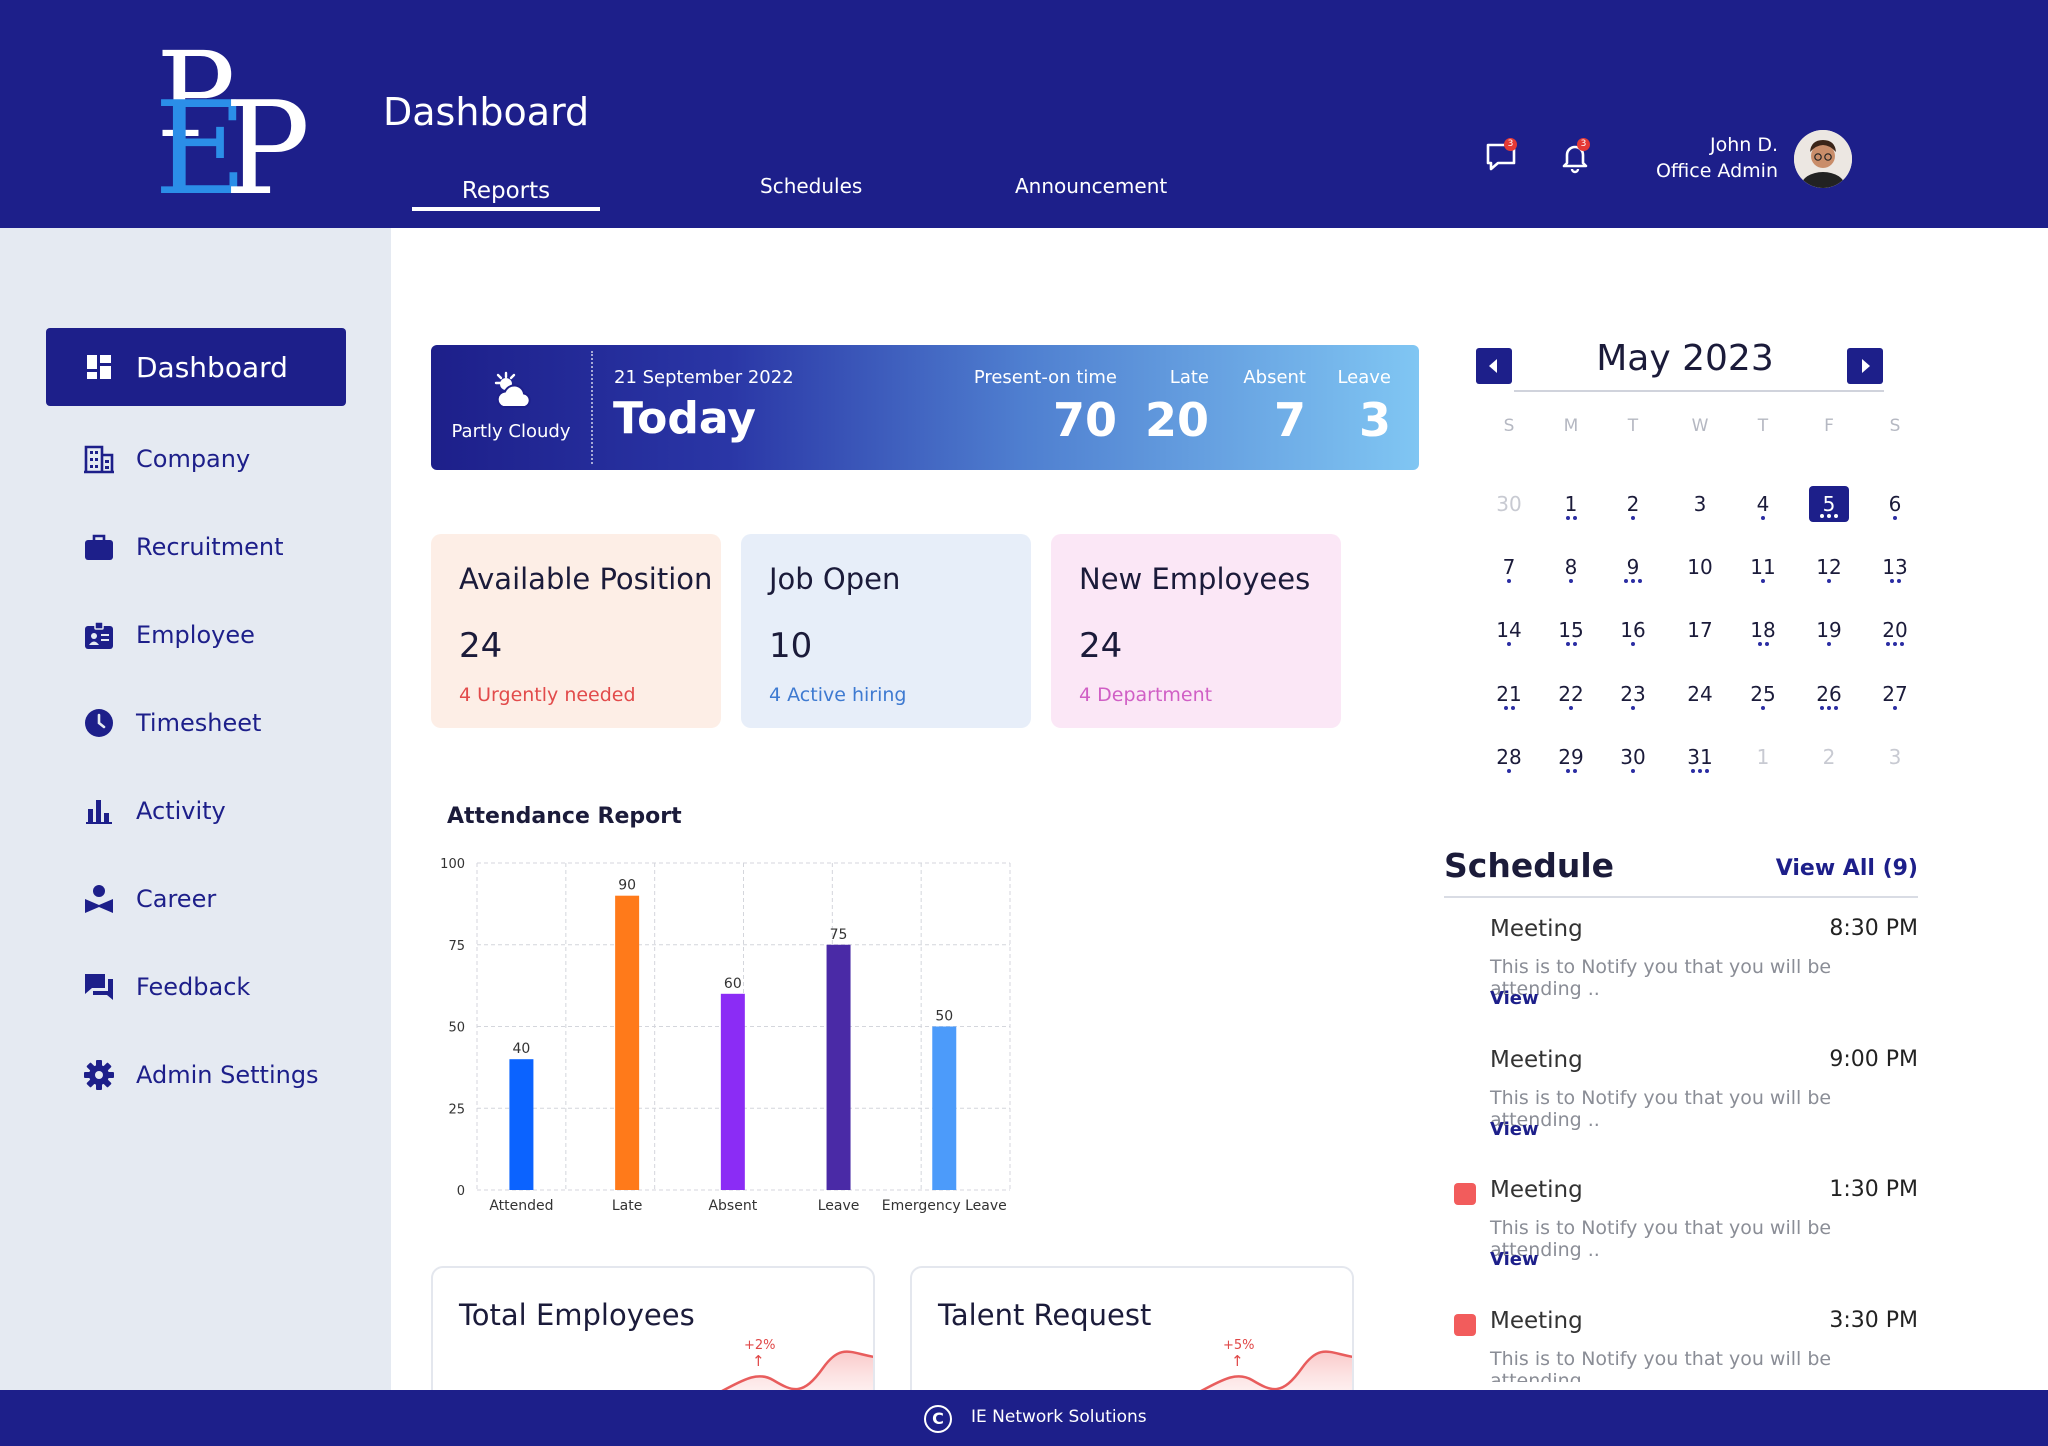 Image resolution: width=2048 pixels, height=1446 pixels. Describe the element at coordinates (176, 899) in the screenshot. I see `sidebar-item-label: Career` at that location.